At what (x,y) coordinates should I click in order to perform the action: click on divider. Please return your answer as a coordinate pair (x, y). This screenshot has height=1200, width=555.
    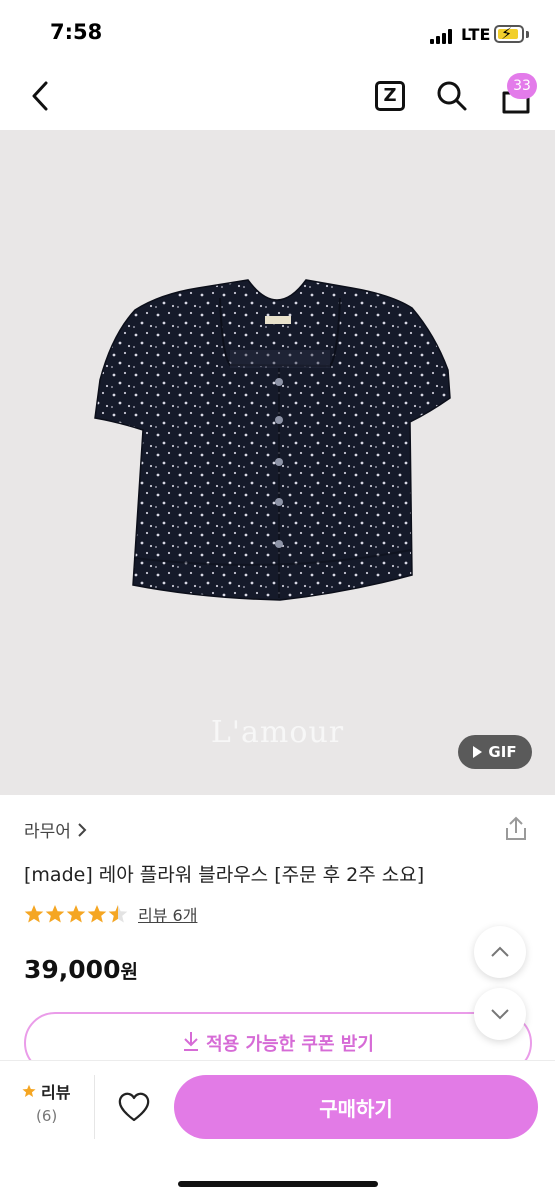
    Looking at the image, I should click on (94, 1107).